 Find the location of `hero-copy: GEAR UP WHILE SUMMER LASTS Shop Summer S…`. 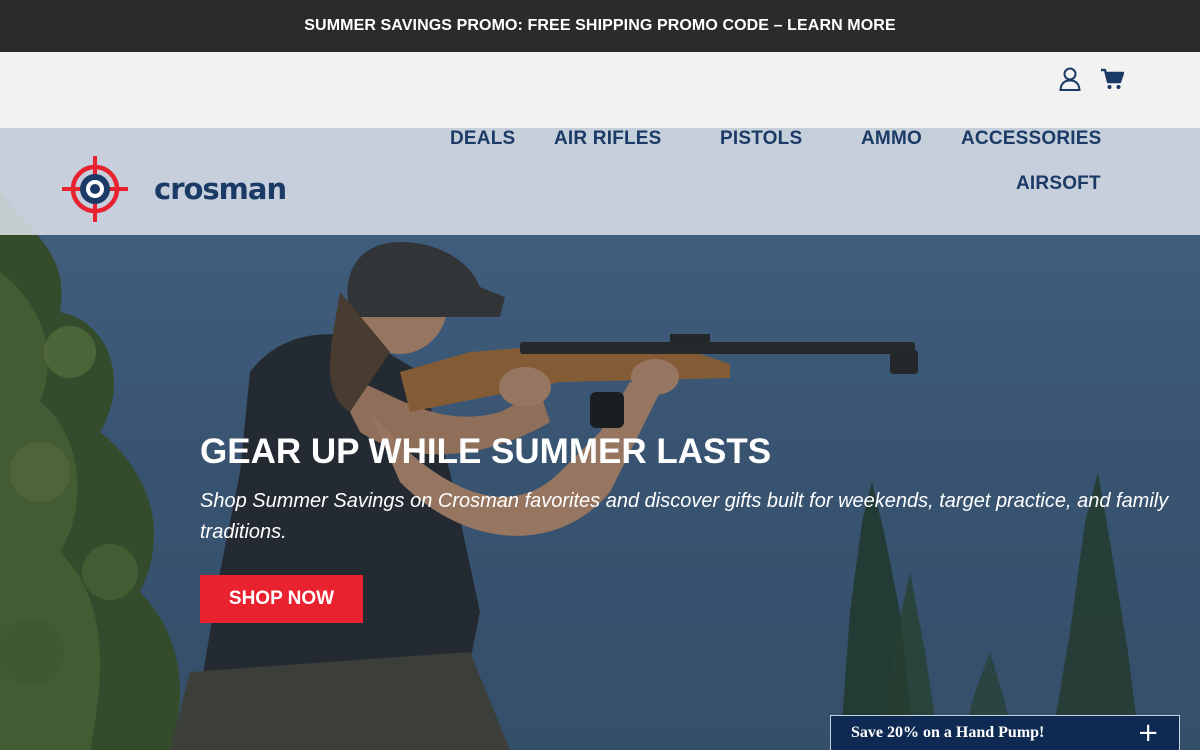

hero-copy: GEAR UP WHILE SUMMER LASTS Shop Summer S… is located at coordinates (690, 490).